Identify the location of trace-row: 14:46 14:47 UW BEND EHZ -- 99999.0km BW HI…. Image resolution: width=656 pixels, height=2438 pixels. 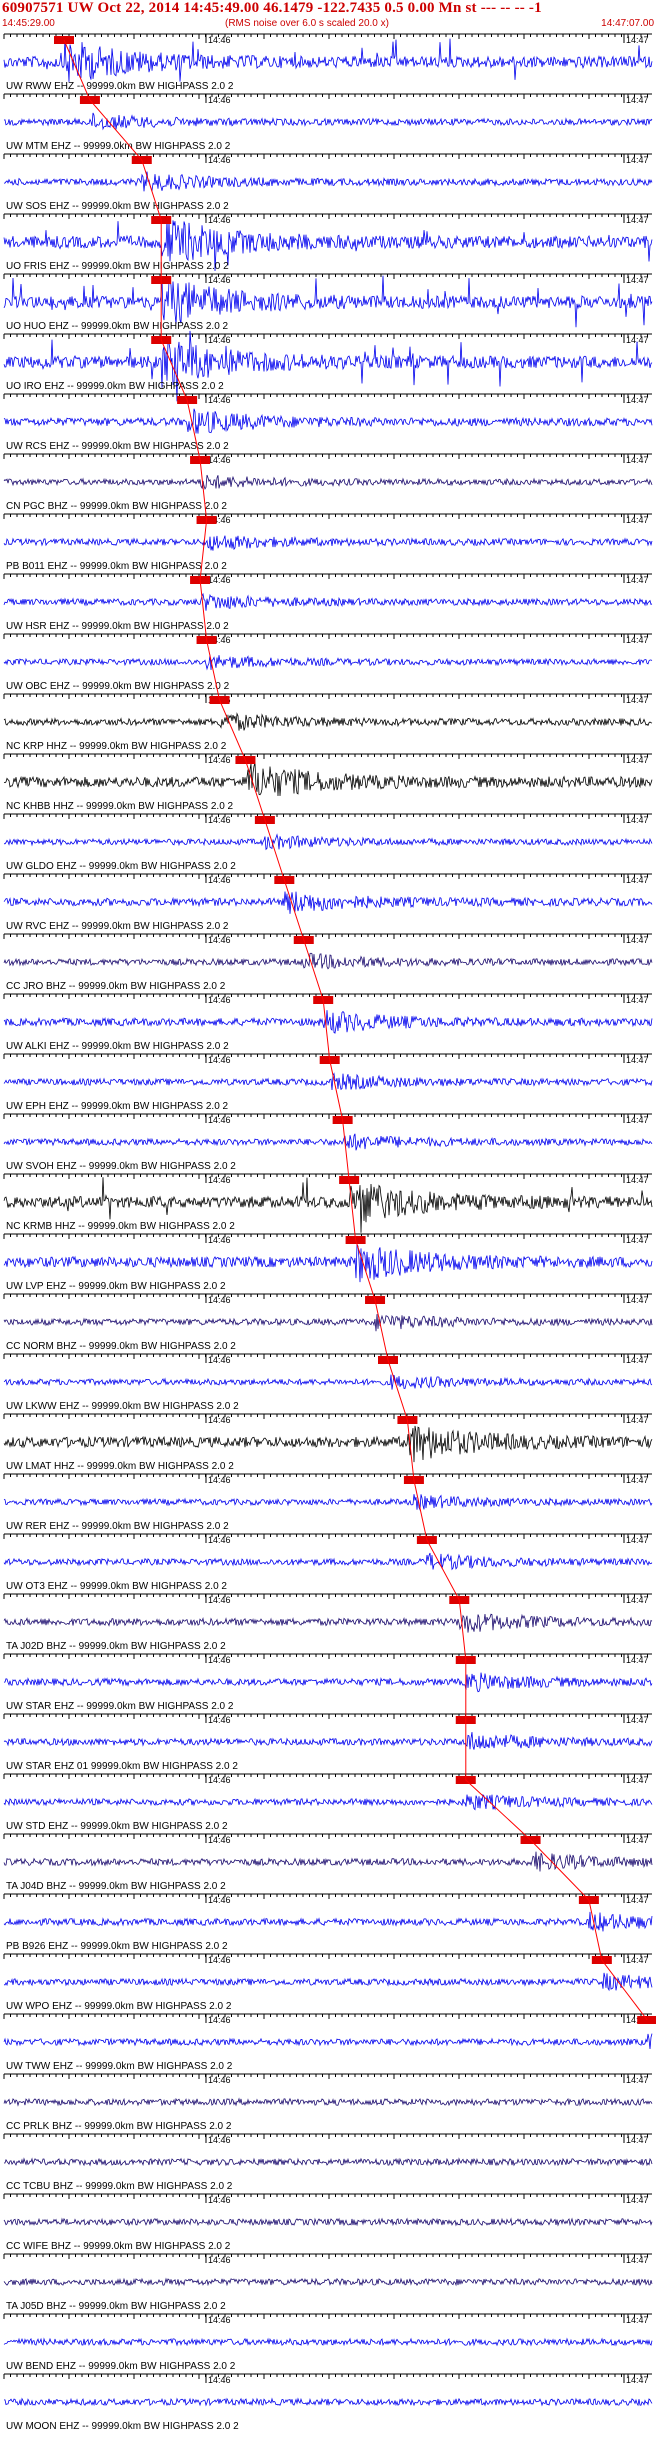
(328, 2342).